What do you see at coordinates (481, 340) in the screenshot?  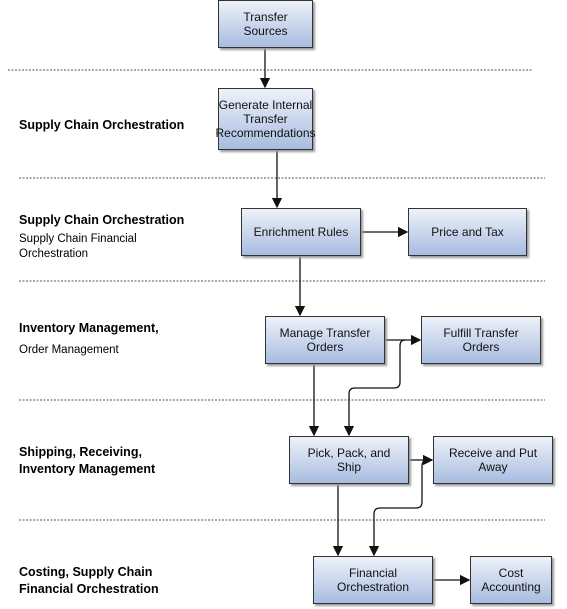 I see `fulfill-transfer-orders-box: Fulfill Transfer Orders` at bounding box center [481, 340].